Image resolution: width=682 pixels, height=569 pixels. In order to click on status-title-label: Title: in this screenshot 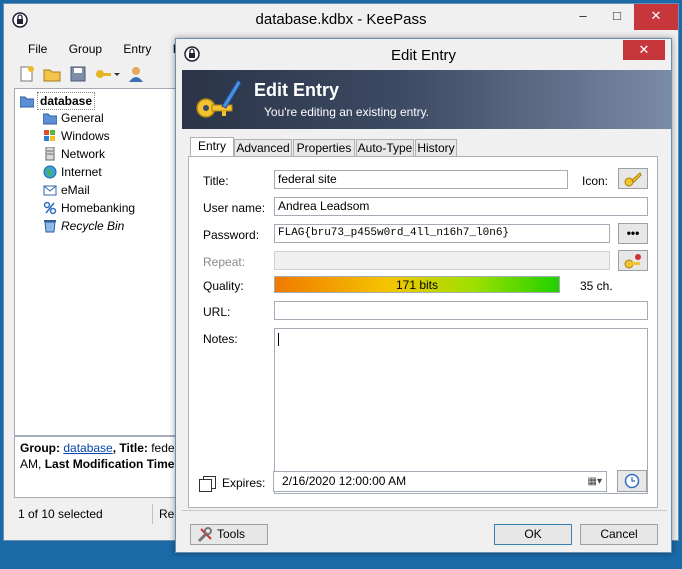, I will do `click(133, 448)`.